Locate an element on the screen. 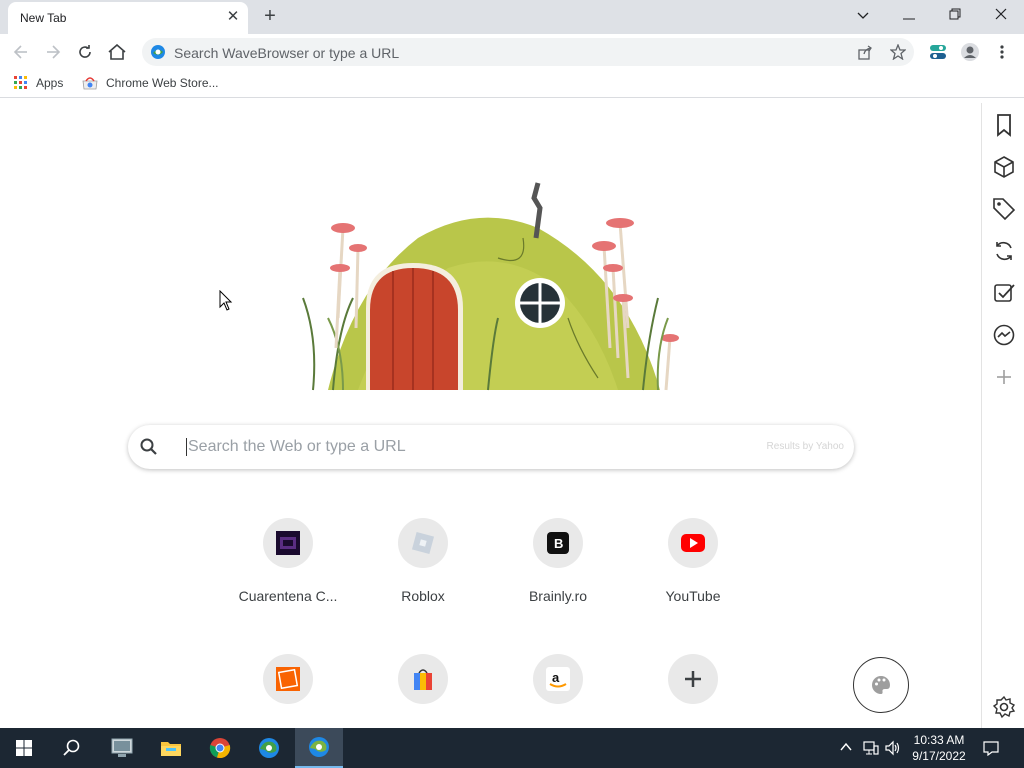 Image resolution: width=1024 pixels, height=768 pixels. youtube-favicon is located at coordinates (693, 543).